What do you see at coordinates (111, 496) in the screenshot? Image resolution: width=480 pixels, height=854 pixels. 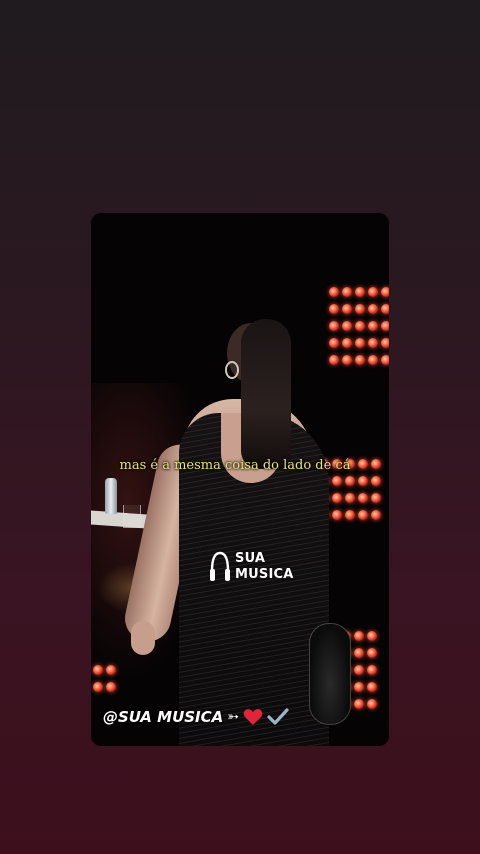 I see `water-bottle` at bounding box center [111, 496].